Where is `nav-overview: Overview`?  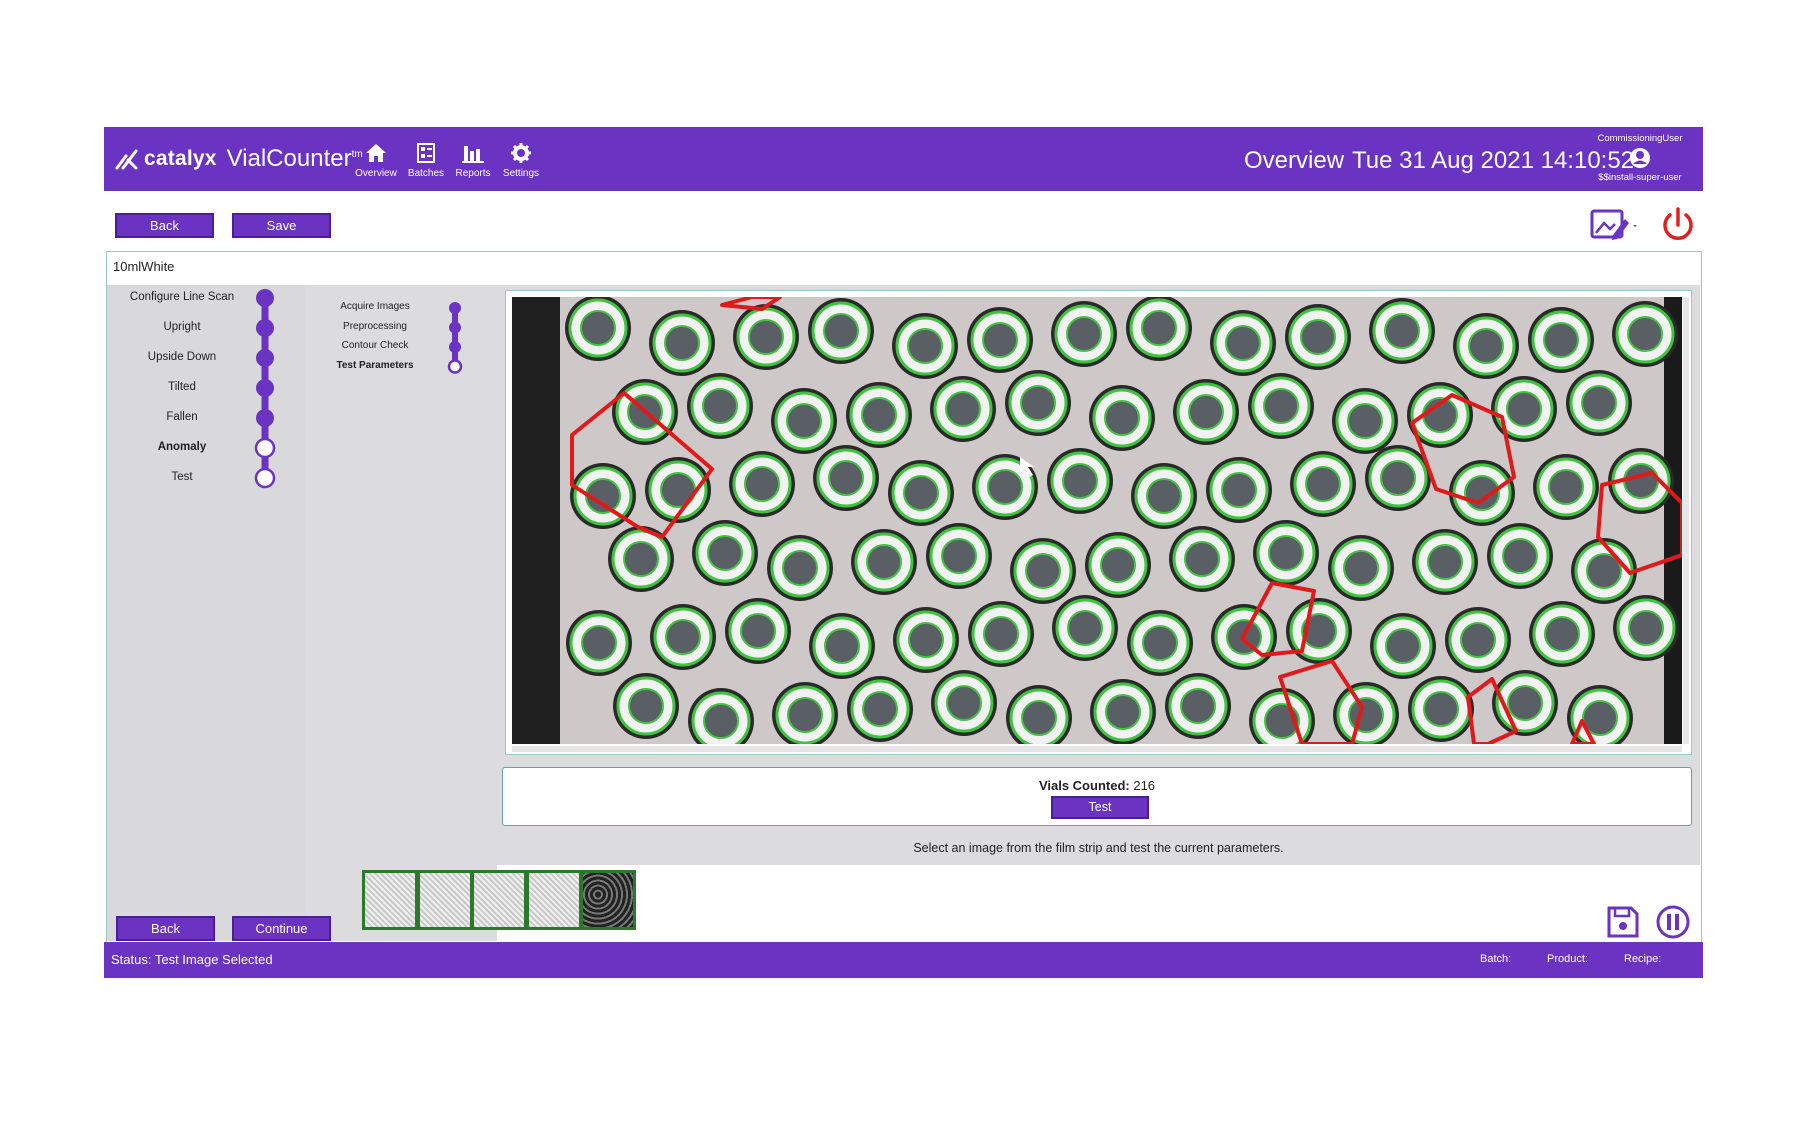 nav-overview: Overview is located at coordinates (376, 160).